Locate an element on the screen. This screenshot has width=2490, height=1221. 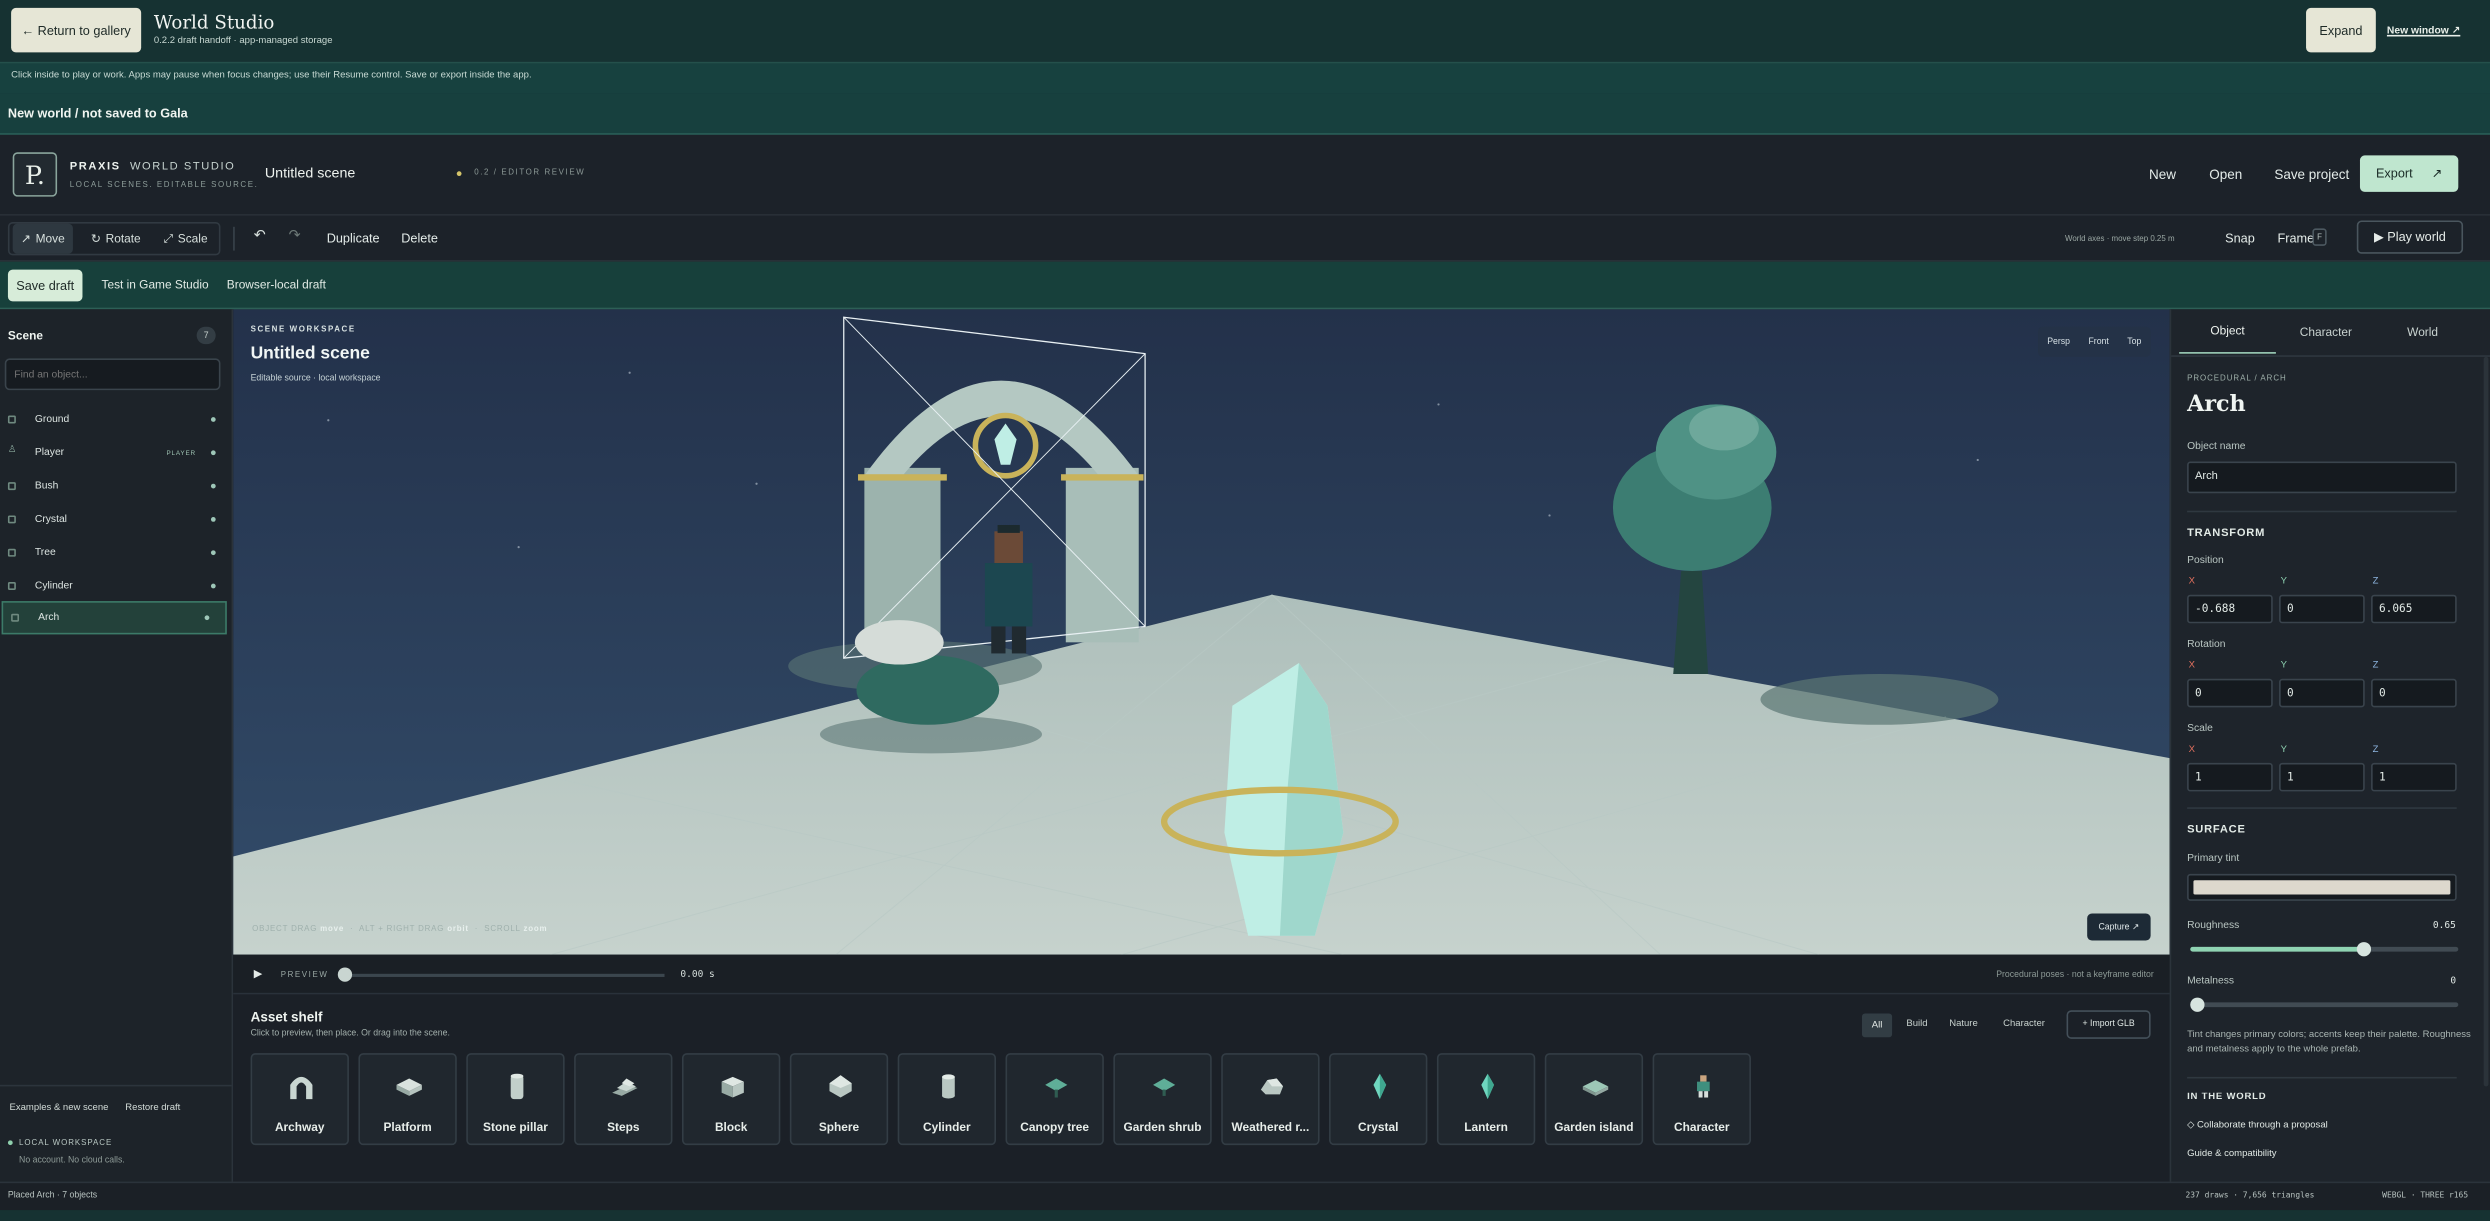
tab-object: Object is located at coordinates (2227, 331).